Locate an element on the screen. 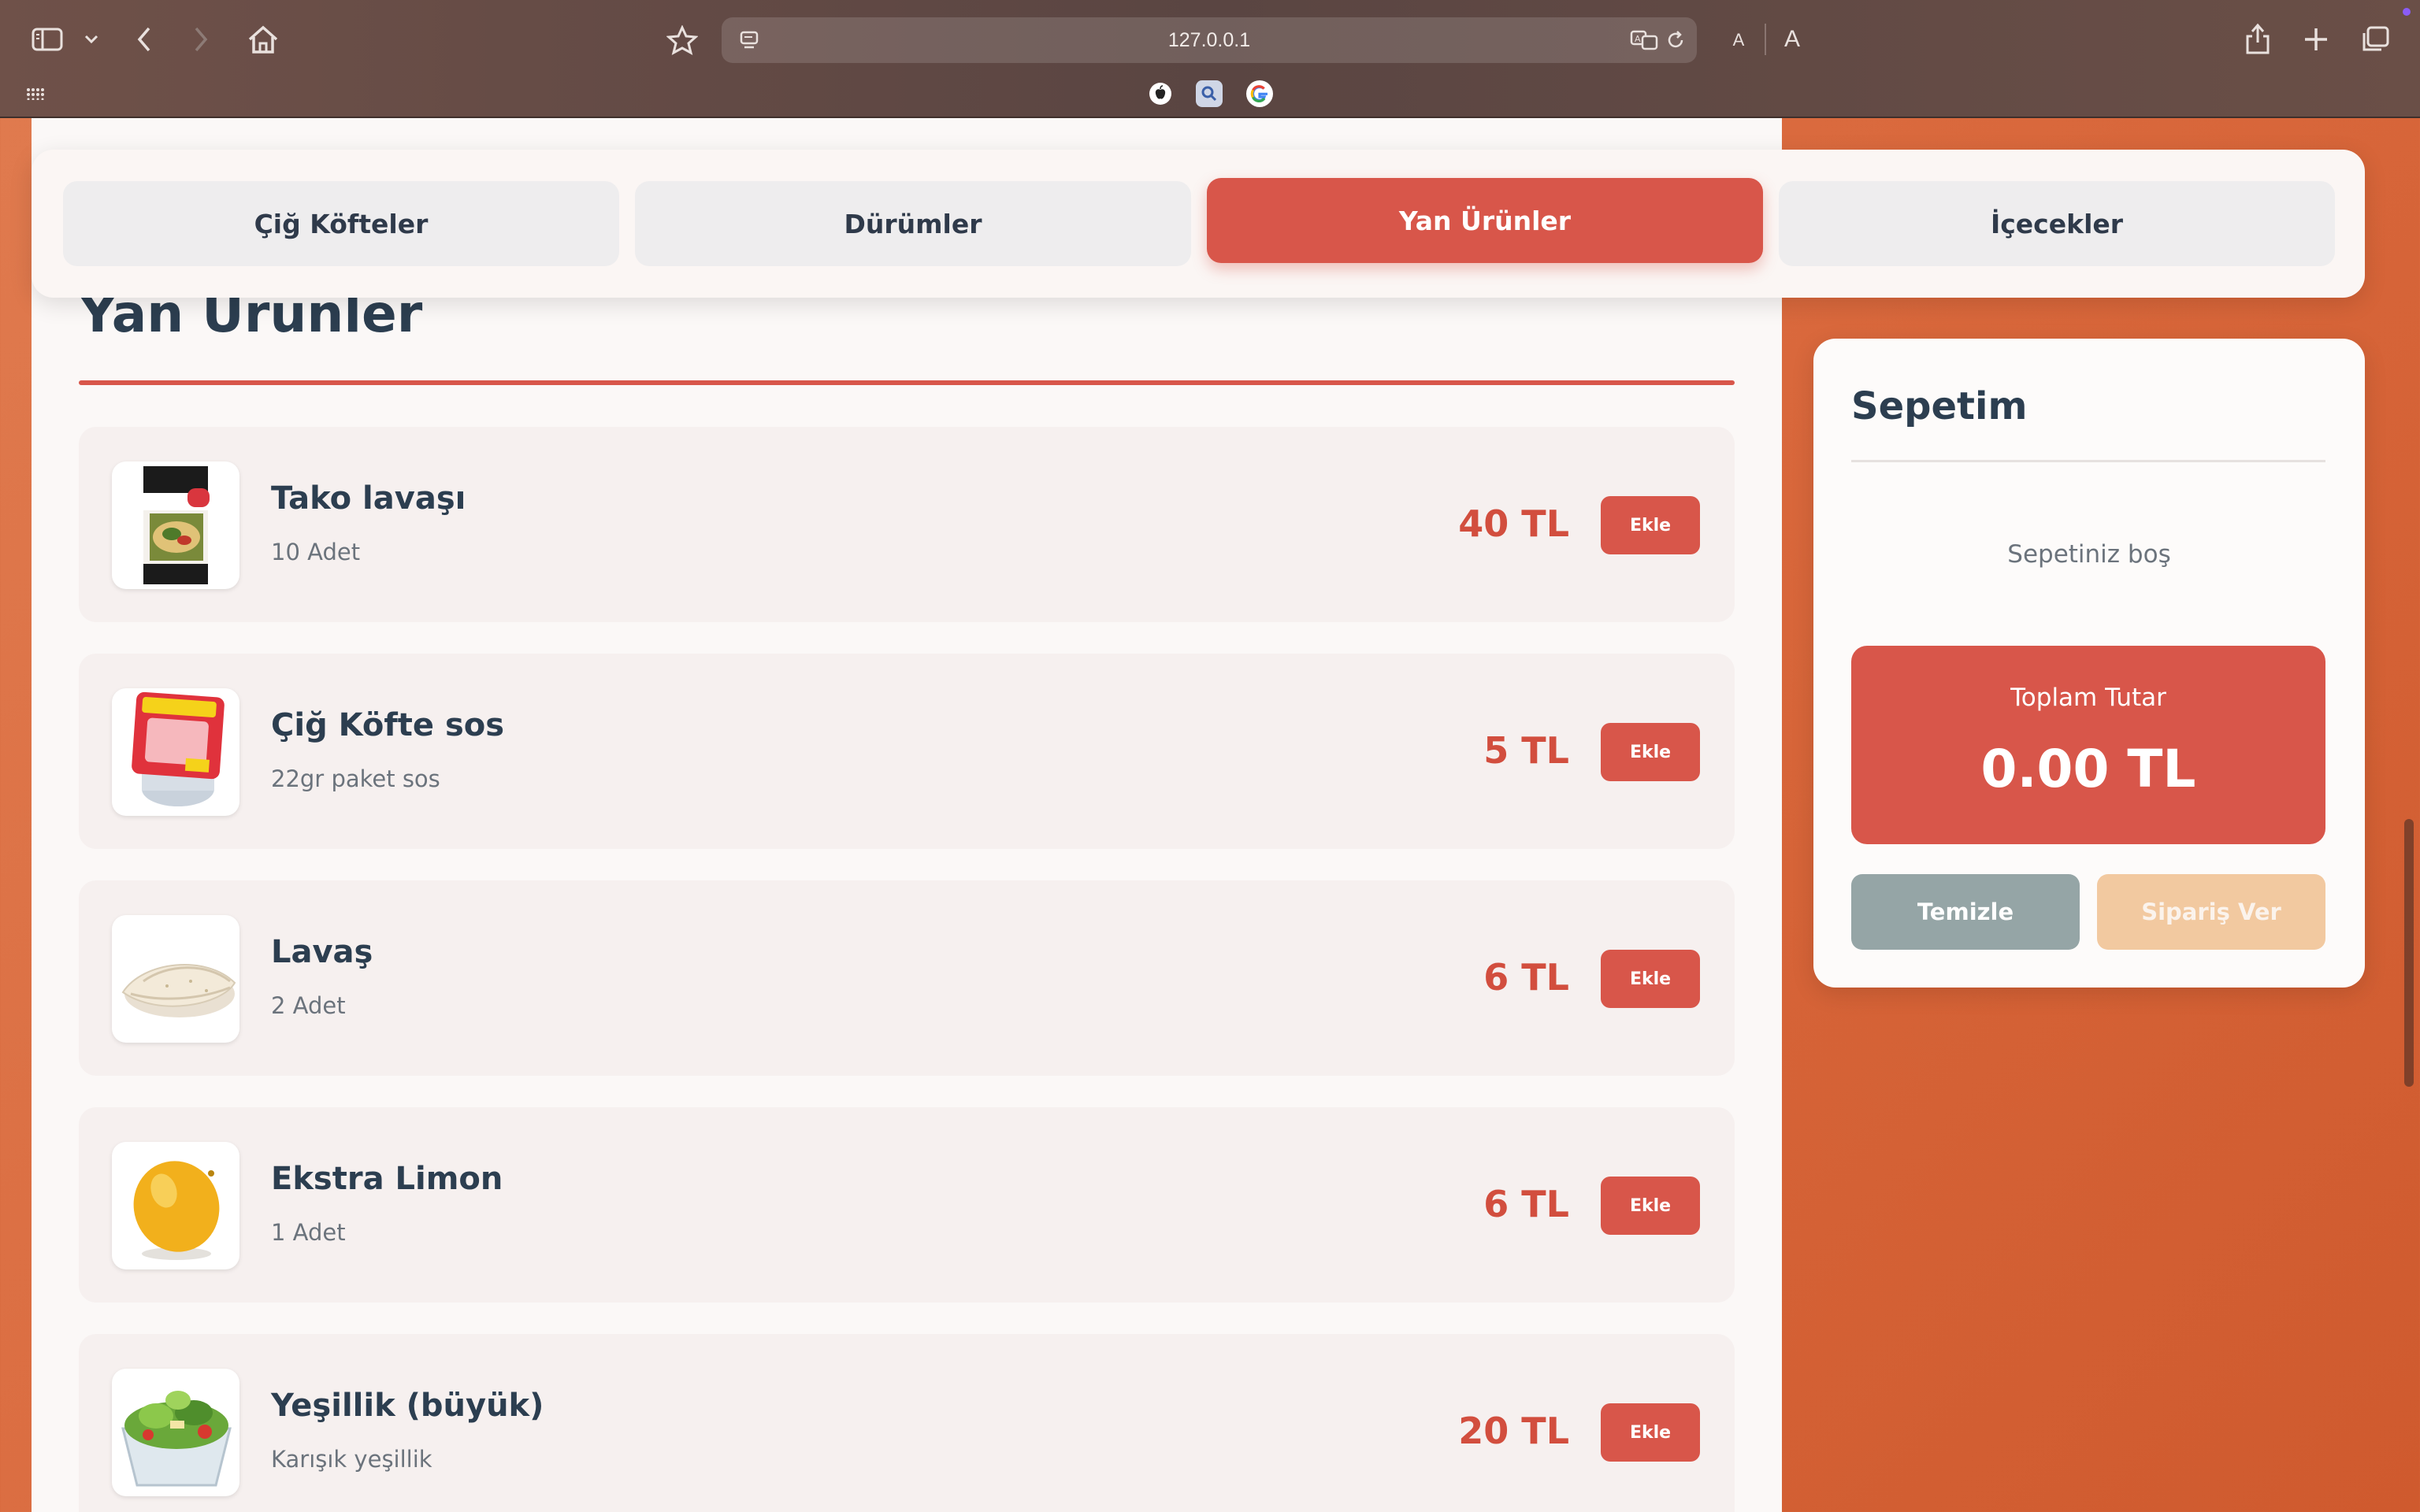  product-description: 10 Adet is located at coordinates (316, 552).